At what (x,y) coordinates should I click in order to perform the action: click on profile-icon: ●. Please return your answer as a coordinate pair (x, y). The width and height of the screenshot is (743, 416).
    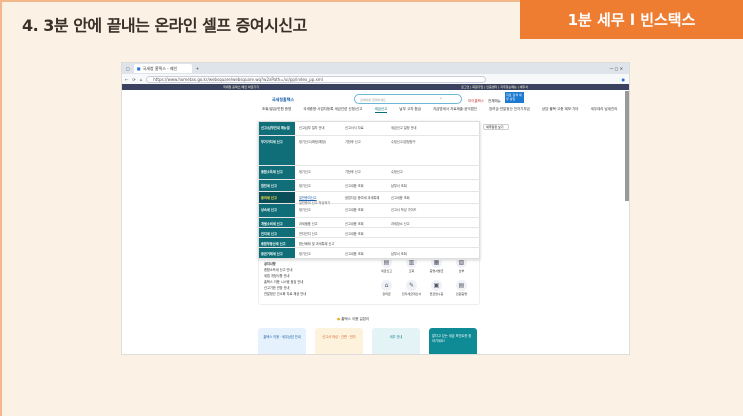
    Looking at the image, I should click on (626, 79).